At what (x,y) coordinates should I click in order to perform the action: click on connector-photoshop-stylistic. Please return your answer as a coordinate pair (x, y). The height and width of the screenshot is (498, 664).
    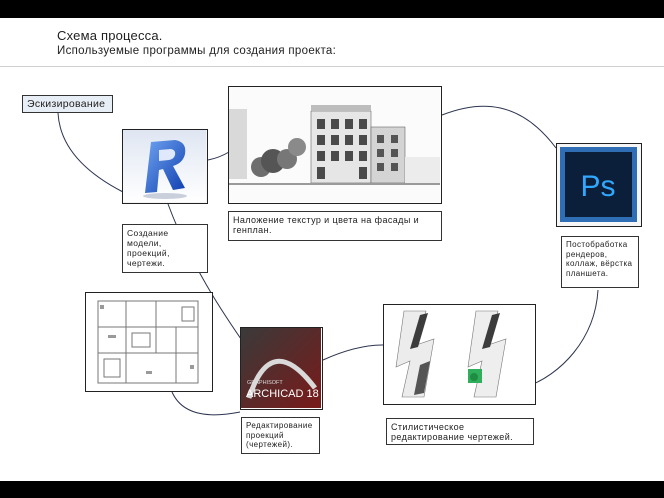
    Looking at the image, I should click on (562, 338).